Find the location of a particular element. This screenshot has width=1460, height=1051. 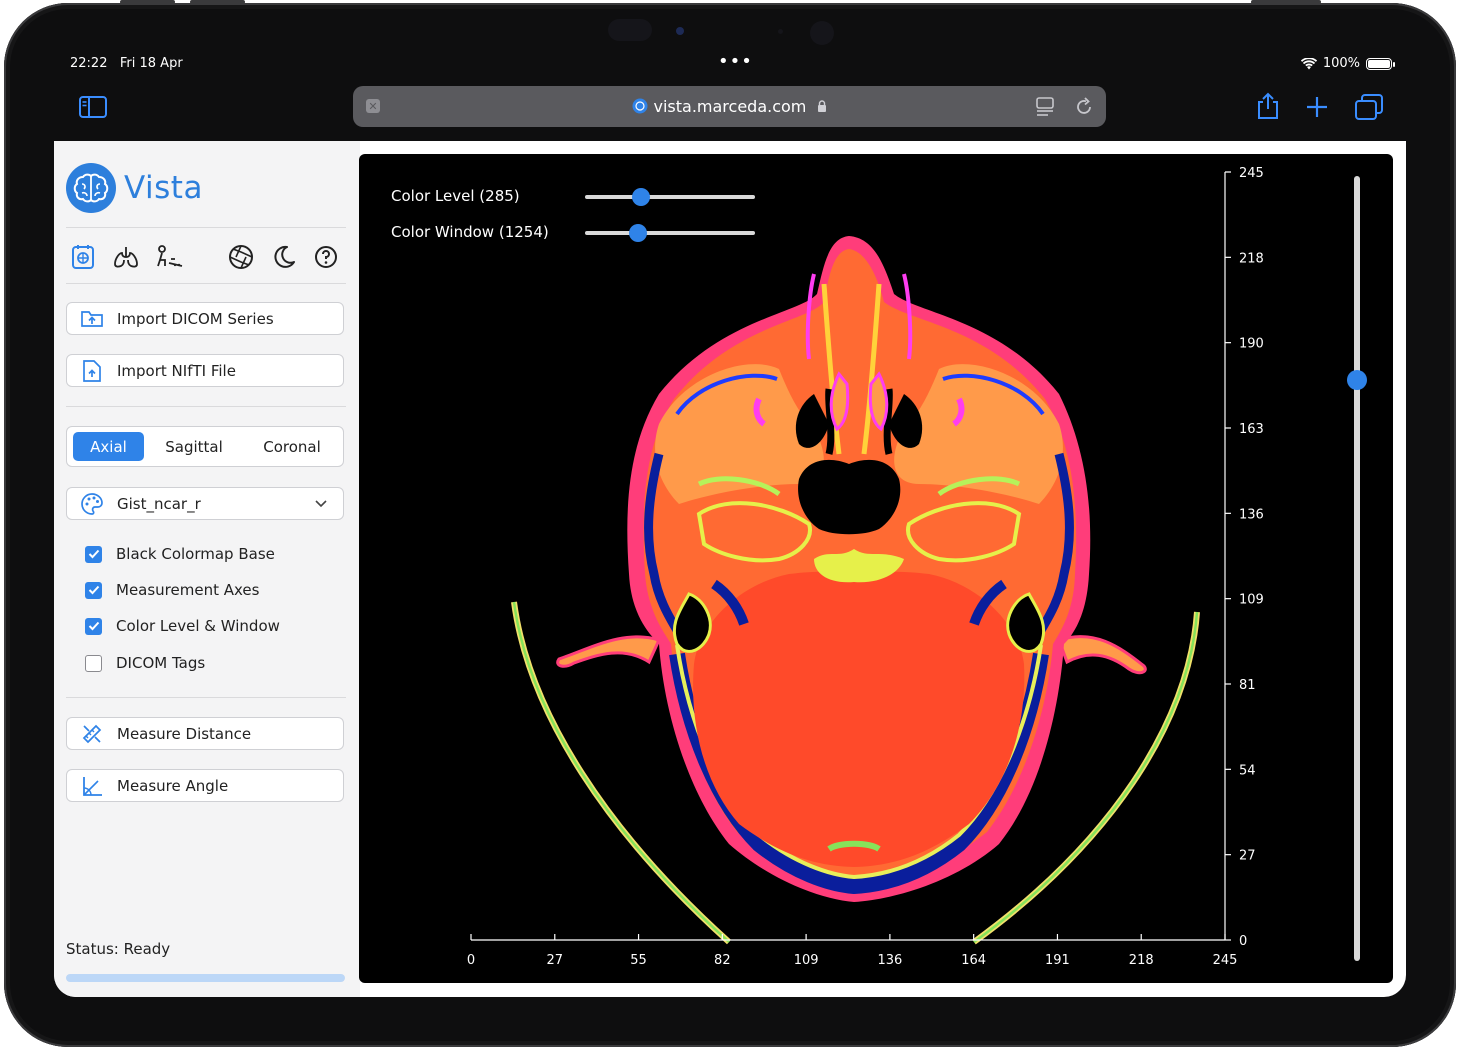

reader-icon is located at coordinates (1045, 107).